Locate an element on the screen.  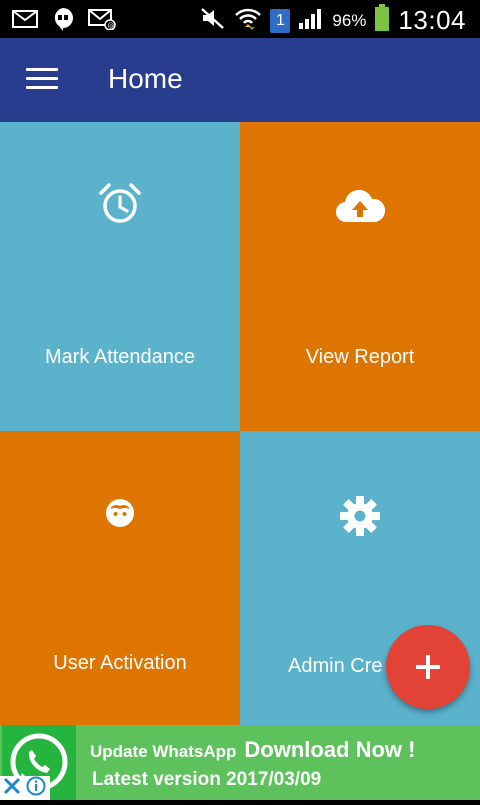
system-icons: 1 96% 13:04 is located at coordinates (333, 20).